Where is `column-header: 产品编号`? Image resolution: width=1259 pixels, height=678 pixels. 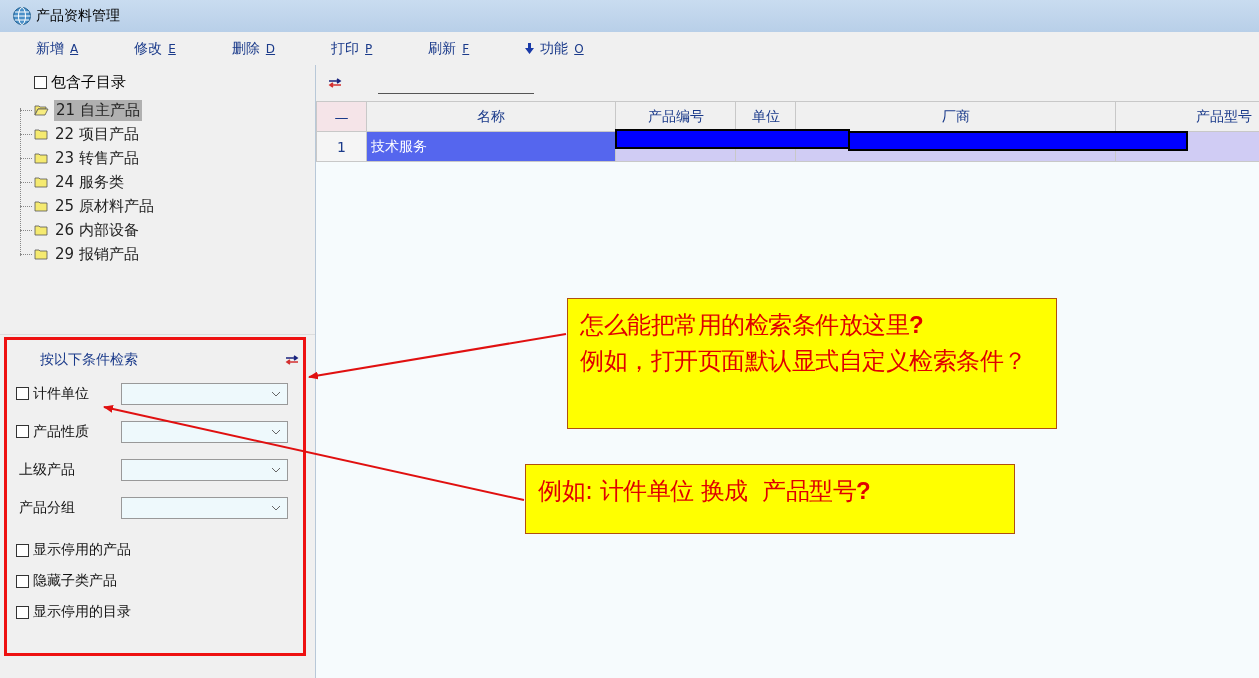
column-header: 产品编号 is located at coordinates (675, 116).